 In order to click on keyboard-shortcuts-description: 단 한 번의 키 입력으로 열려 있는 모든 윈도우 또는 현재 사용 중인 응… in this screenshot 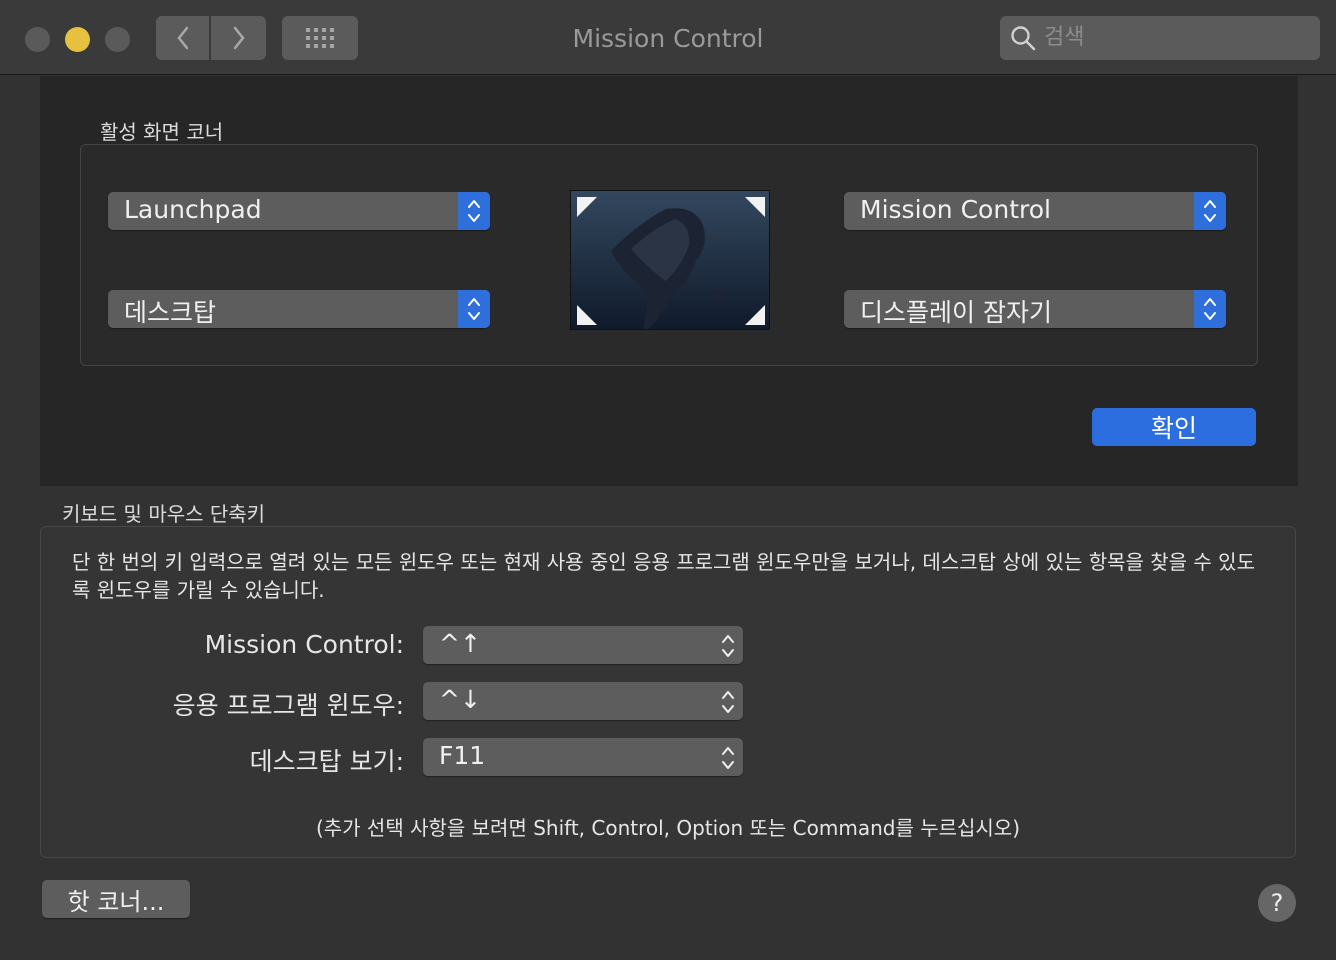, I will do `click(663, 576)`.